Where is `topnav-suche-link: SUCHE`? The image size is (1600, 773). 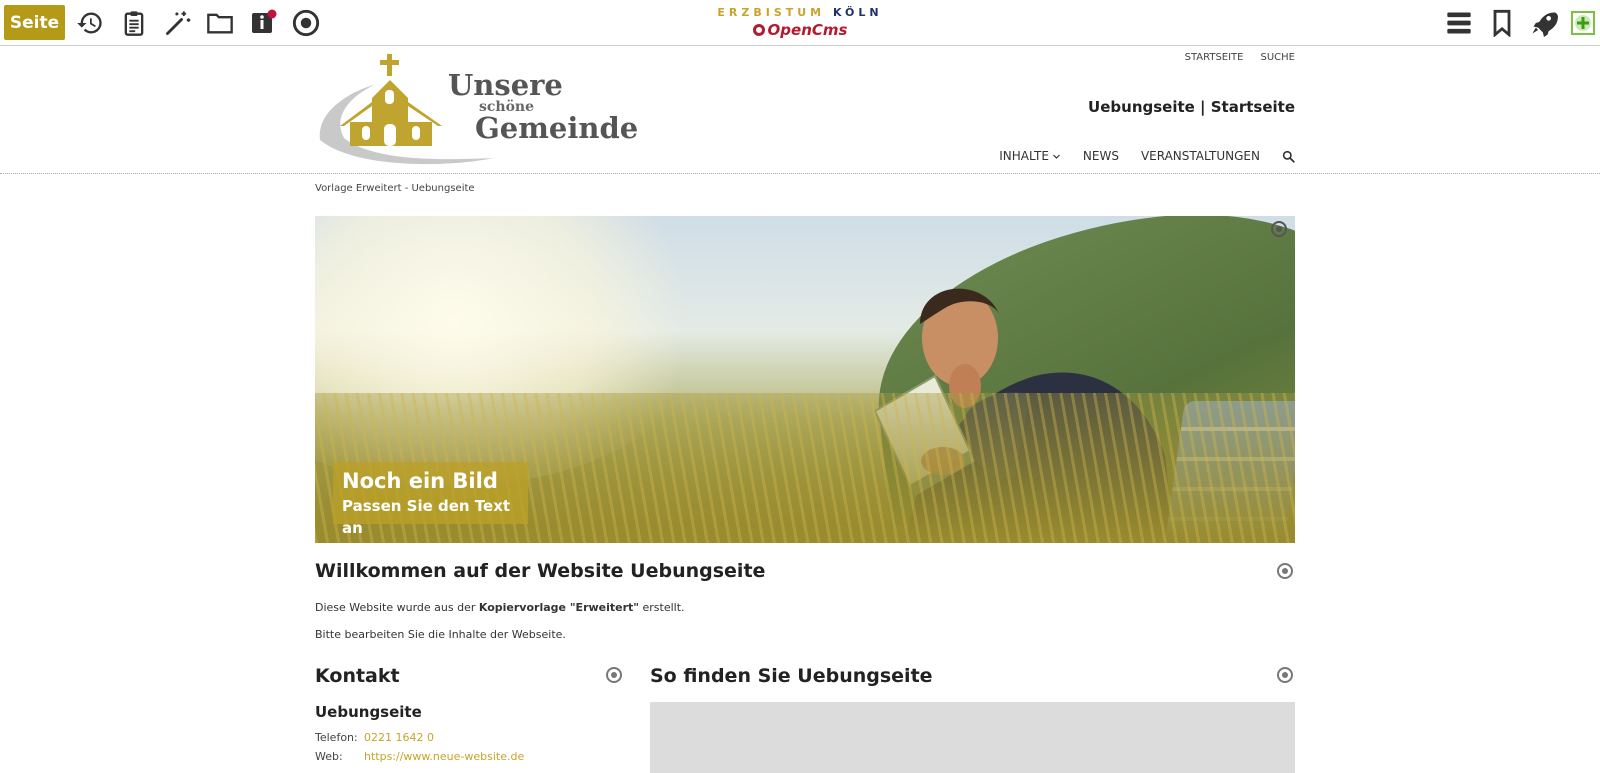
topnav-suche-link: SUCHE is located at coordinates (1278, 57).